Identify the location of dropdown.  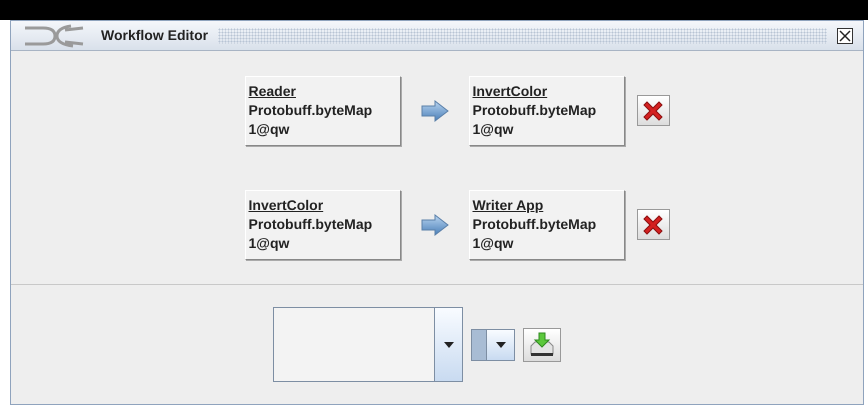
(368, 344).